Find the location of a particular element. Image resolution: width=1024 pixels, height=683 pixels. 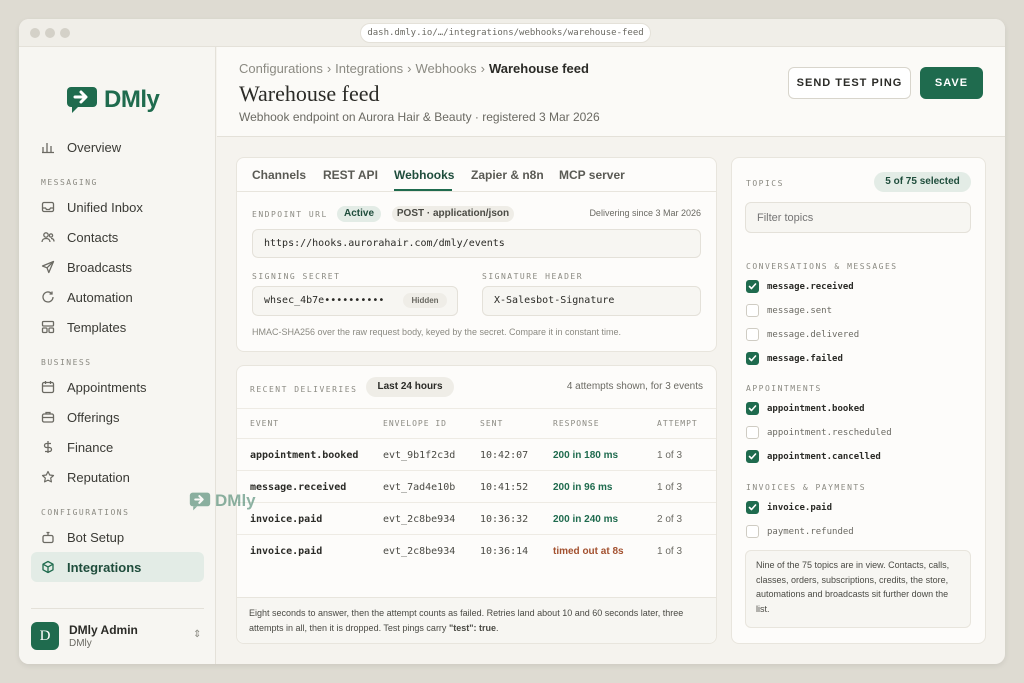

hidden-badge: Hidden is located at coordinates (425, 300).